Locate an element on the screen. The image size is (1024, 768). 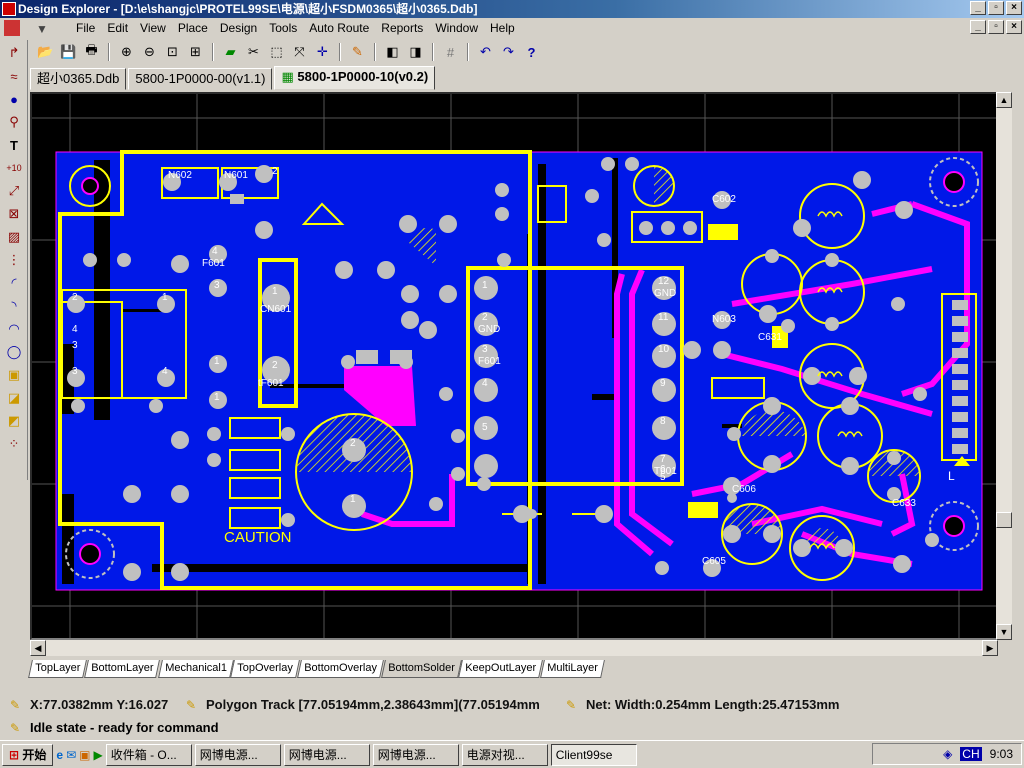
dropdown-arrow-icon: ▼ is located at coordinates (42, 29).